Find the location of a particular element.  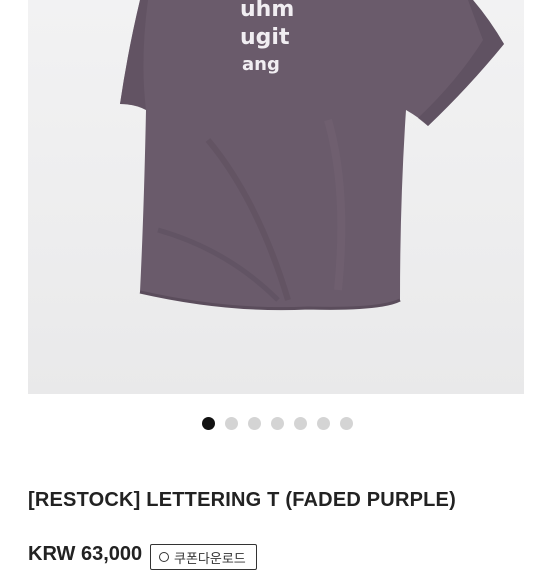

print-line-2: ugit is located at coordinates (265, 37).